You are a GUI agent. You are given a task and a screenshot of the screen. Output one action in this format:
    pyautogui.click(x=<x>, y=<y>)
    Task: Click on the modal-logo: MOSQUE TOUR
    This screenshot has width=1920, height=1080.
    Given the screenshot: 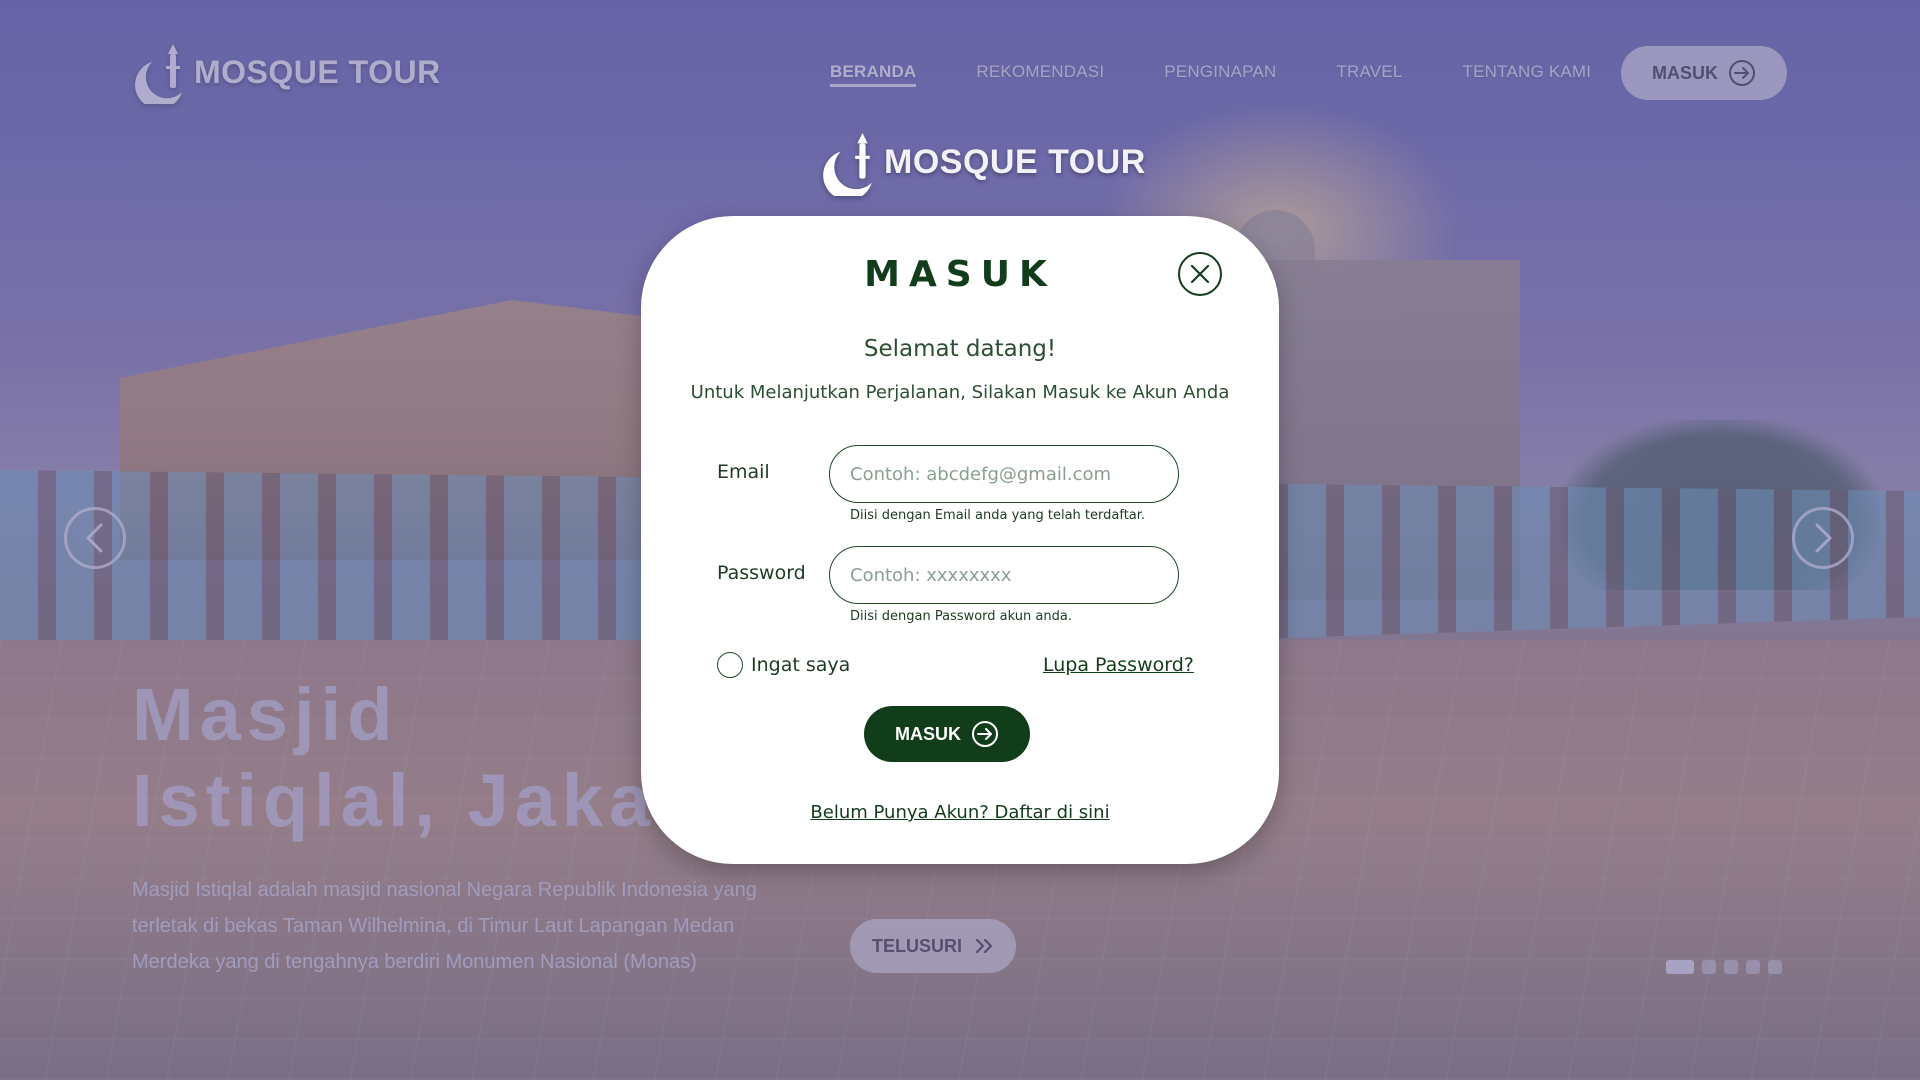 What is the action you would take?
    pyautogui.click(x=983, y=162)
    